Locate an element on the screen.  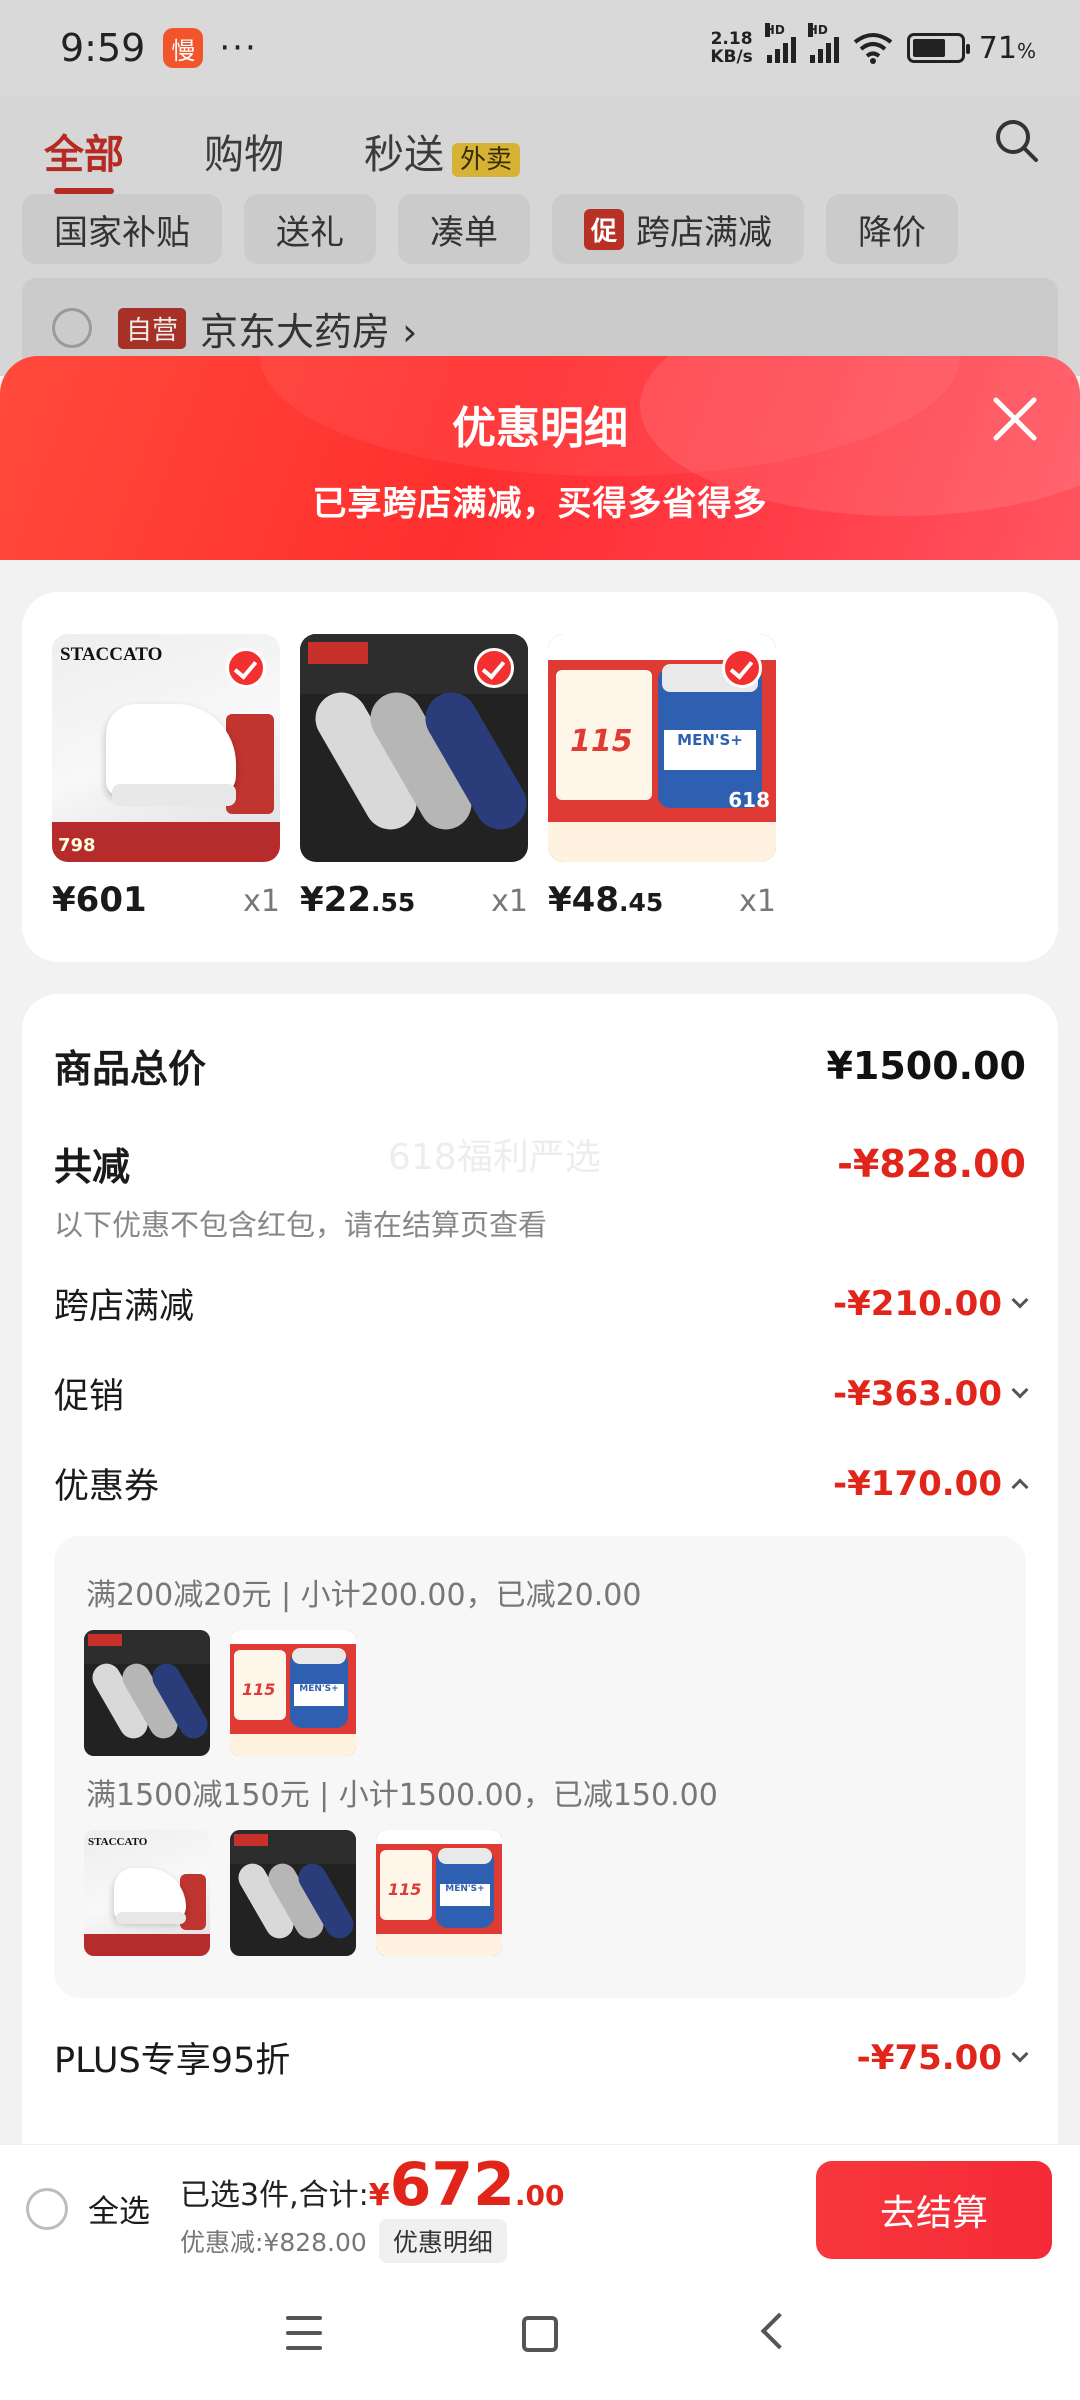
product-price: ¥48.45 is located at coordinates (606, 900).